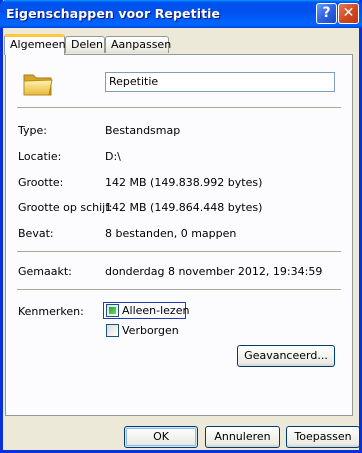  What do you see at coordinates (32, 130) in the screenshot?
I see `type-label: Type:` at bounding box center [32, 130].